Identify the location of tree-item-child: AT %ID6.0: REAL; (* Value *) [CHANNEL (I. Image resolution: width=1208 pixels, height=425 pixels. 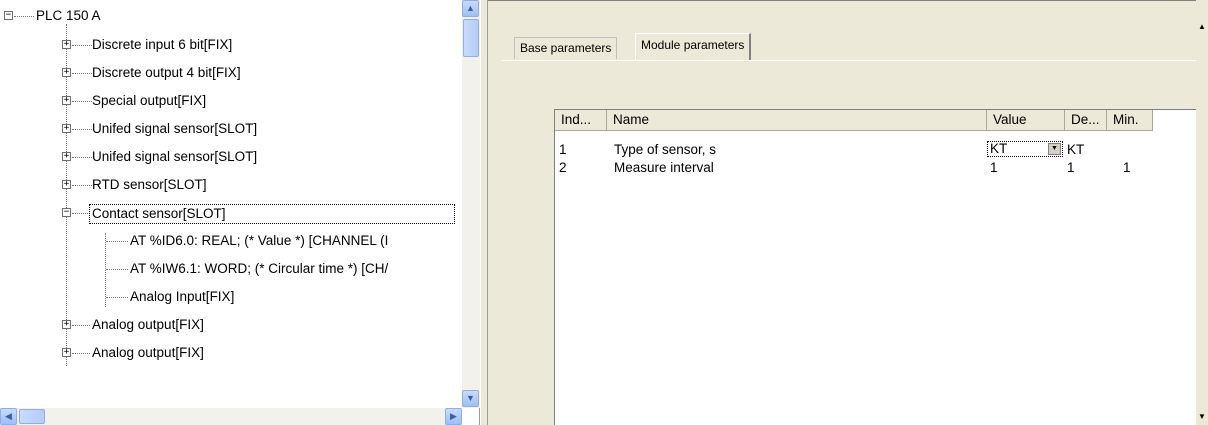
(230, 241).